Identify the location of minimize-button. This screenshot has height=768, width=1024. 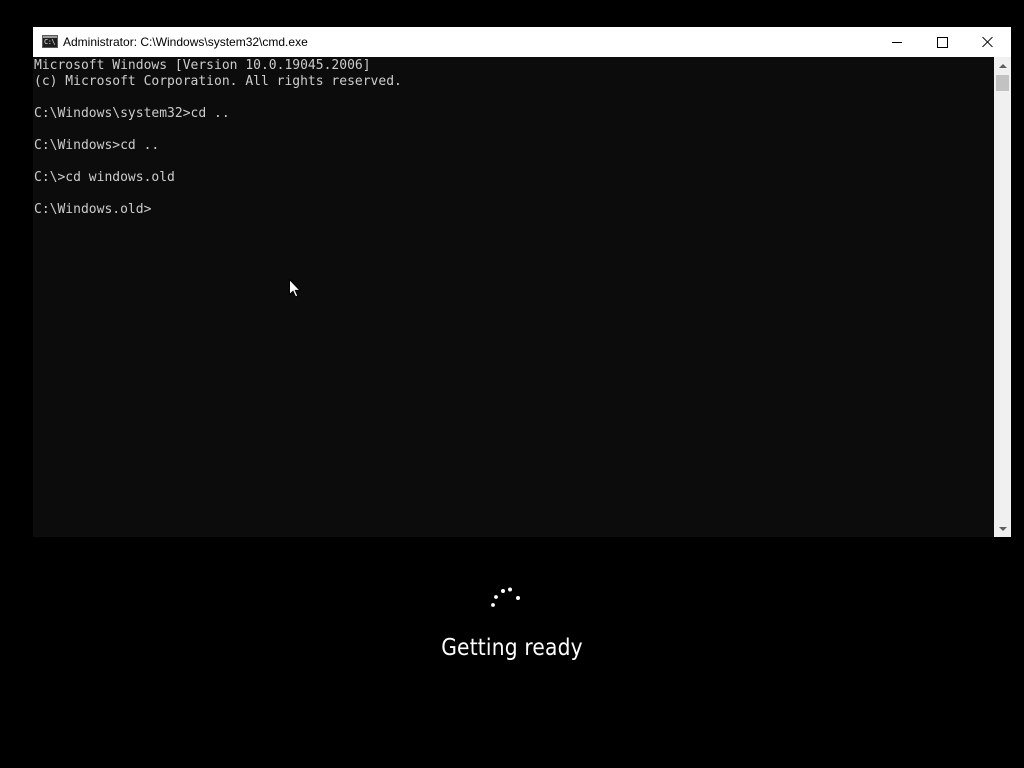
(897, 42).